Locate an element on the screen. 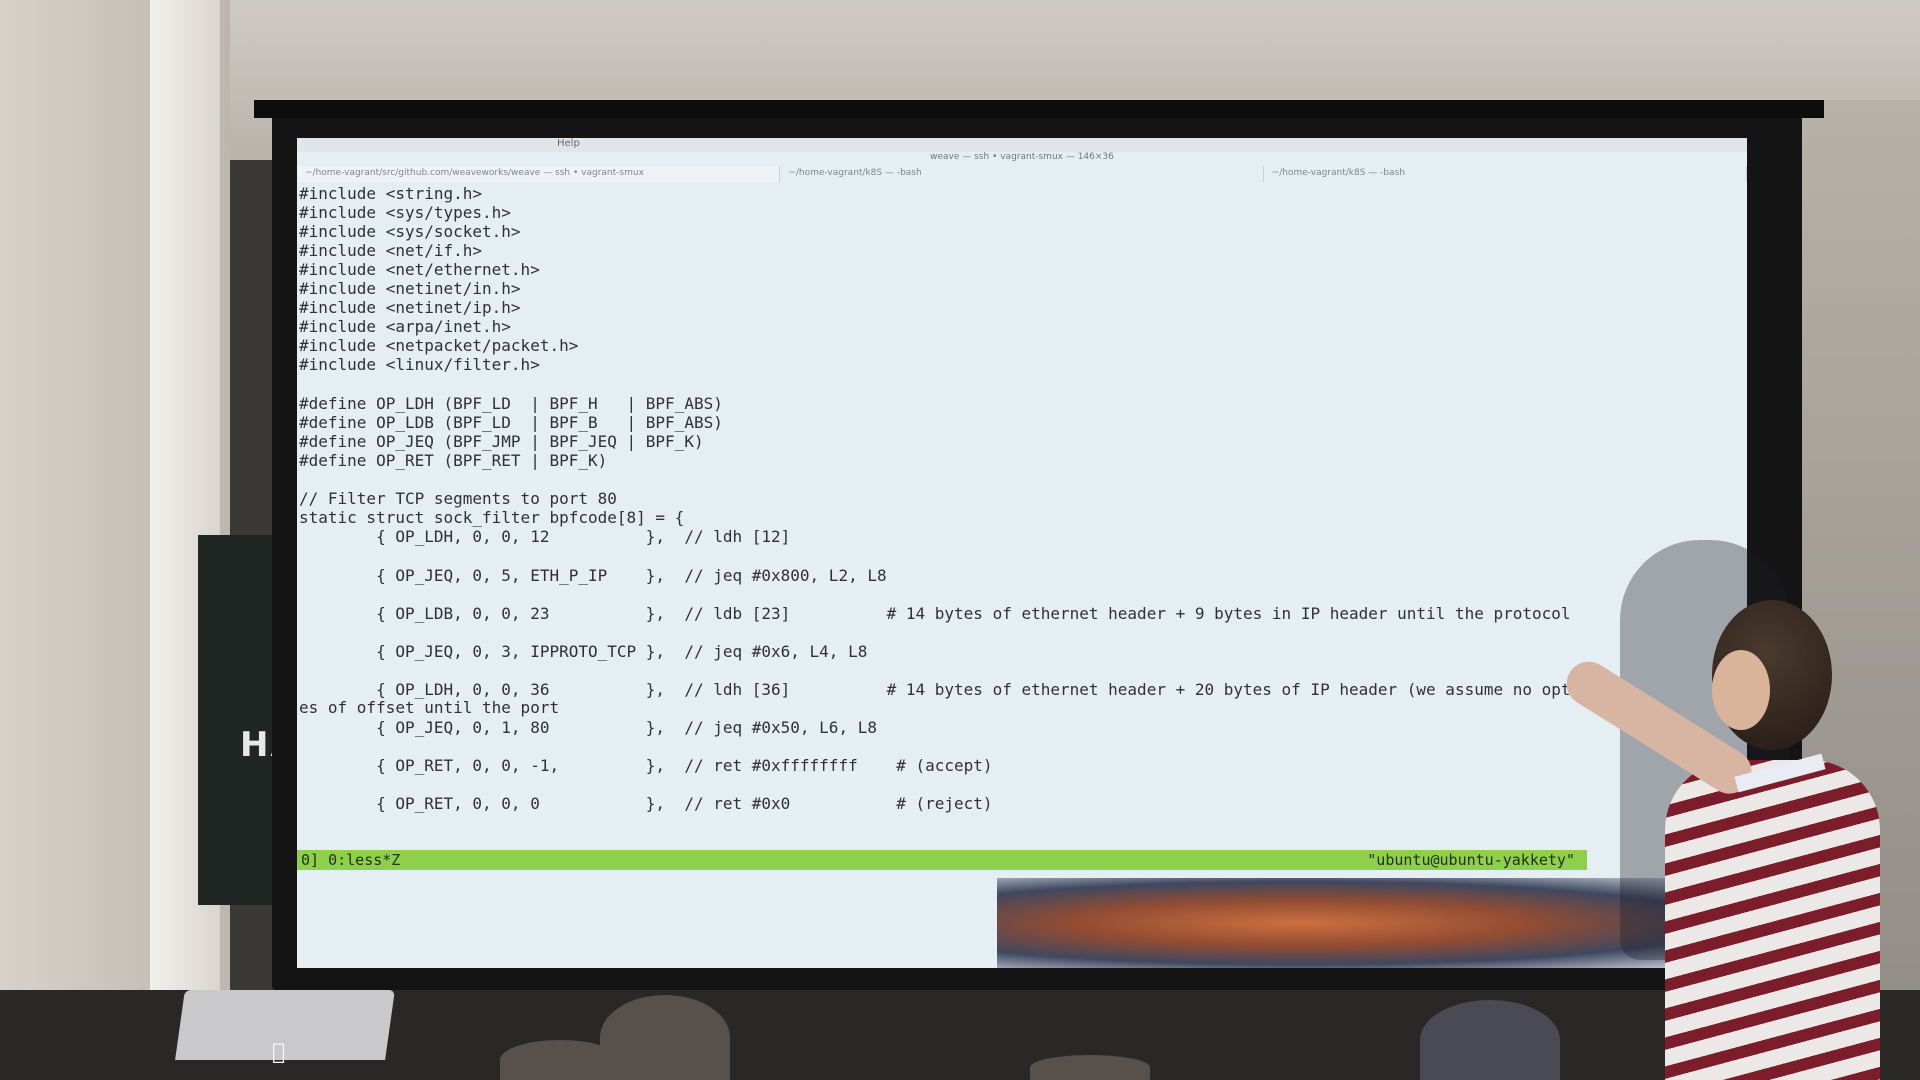  code-line: es of offset until the port is located at coordinates (429, 707).